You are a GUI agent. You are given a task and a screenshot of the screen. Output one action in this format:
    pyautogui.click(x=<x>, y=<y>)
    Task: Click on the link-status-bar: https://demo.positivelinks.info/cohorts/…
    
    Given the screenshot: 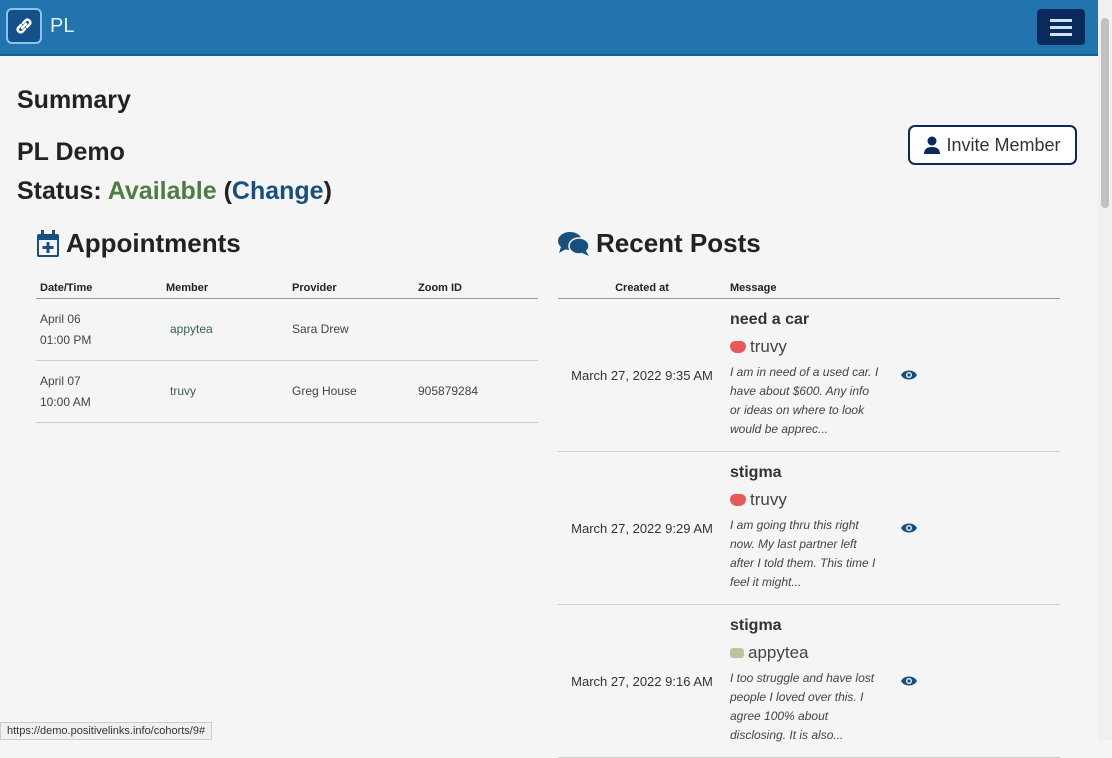 What is the action you would take?
    pyautogui.click(x=106, y=731)
    